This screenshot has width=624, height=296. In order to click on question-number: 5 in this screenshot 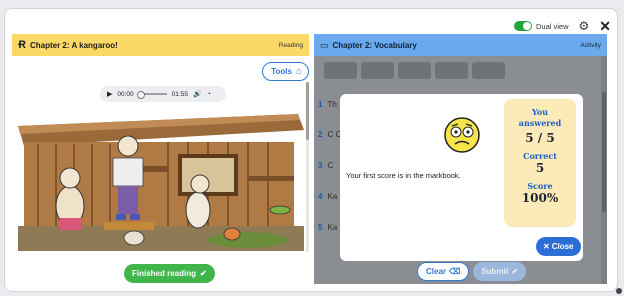, I will do `click(320, 227)`.